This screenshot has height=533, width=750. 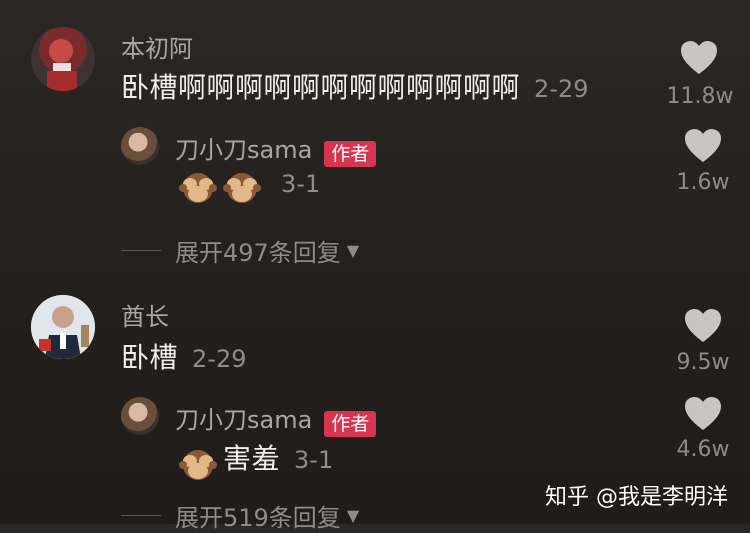 What do you see at coordinates (700, 96) in the screenshot?
I see `like-count: 11.8w` at bounding box center [700, 96].